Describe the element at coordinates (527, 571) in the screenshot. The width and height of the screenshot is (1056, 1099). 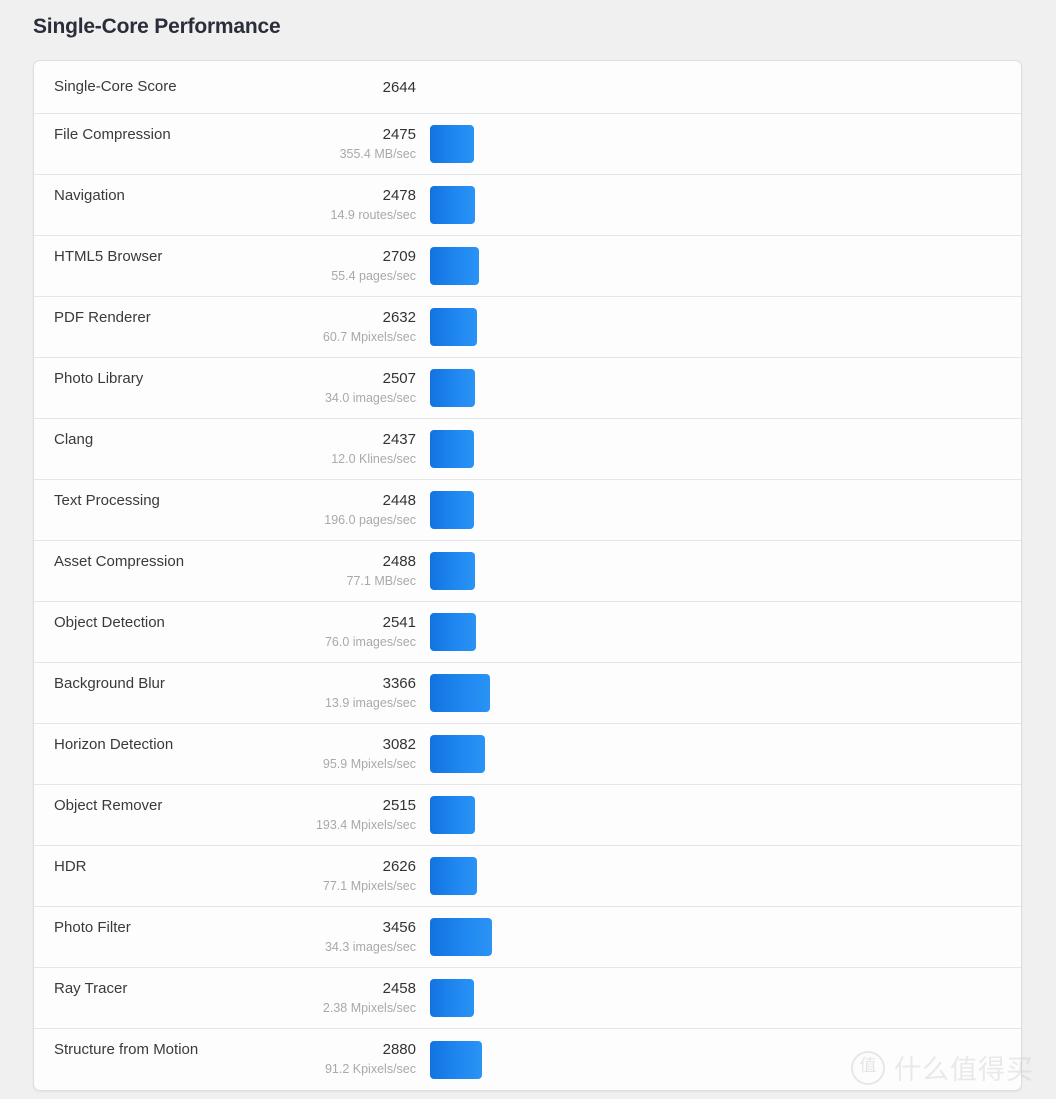
I see `benchmark-row: Asset Compression 2488 77.1 MB/sec` at that location.